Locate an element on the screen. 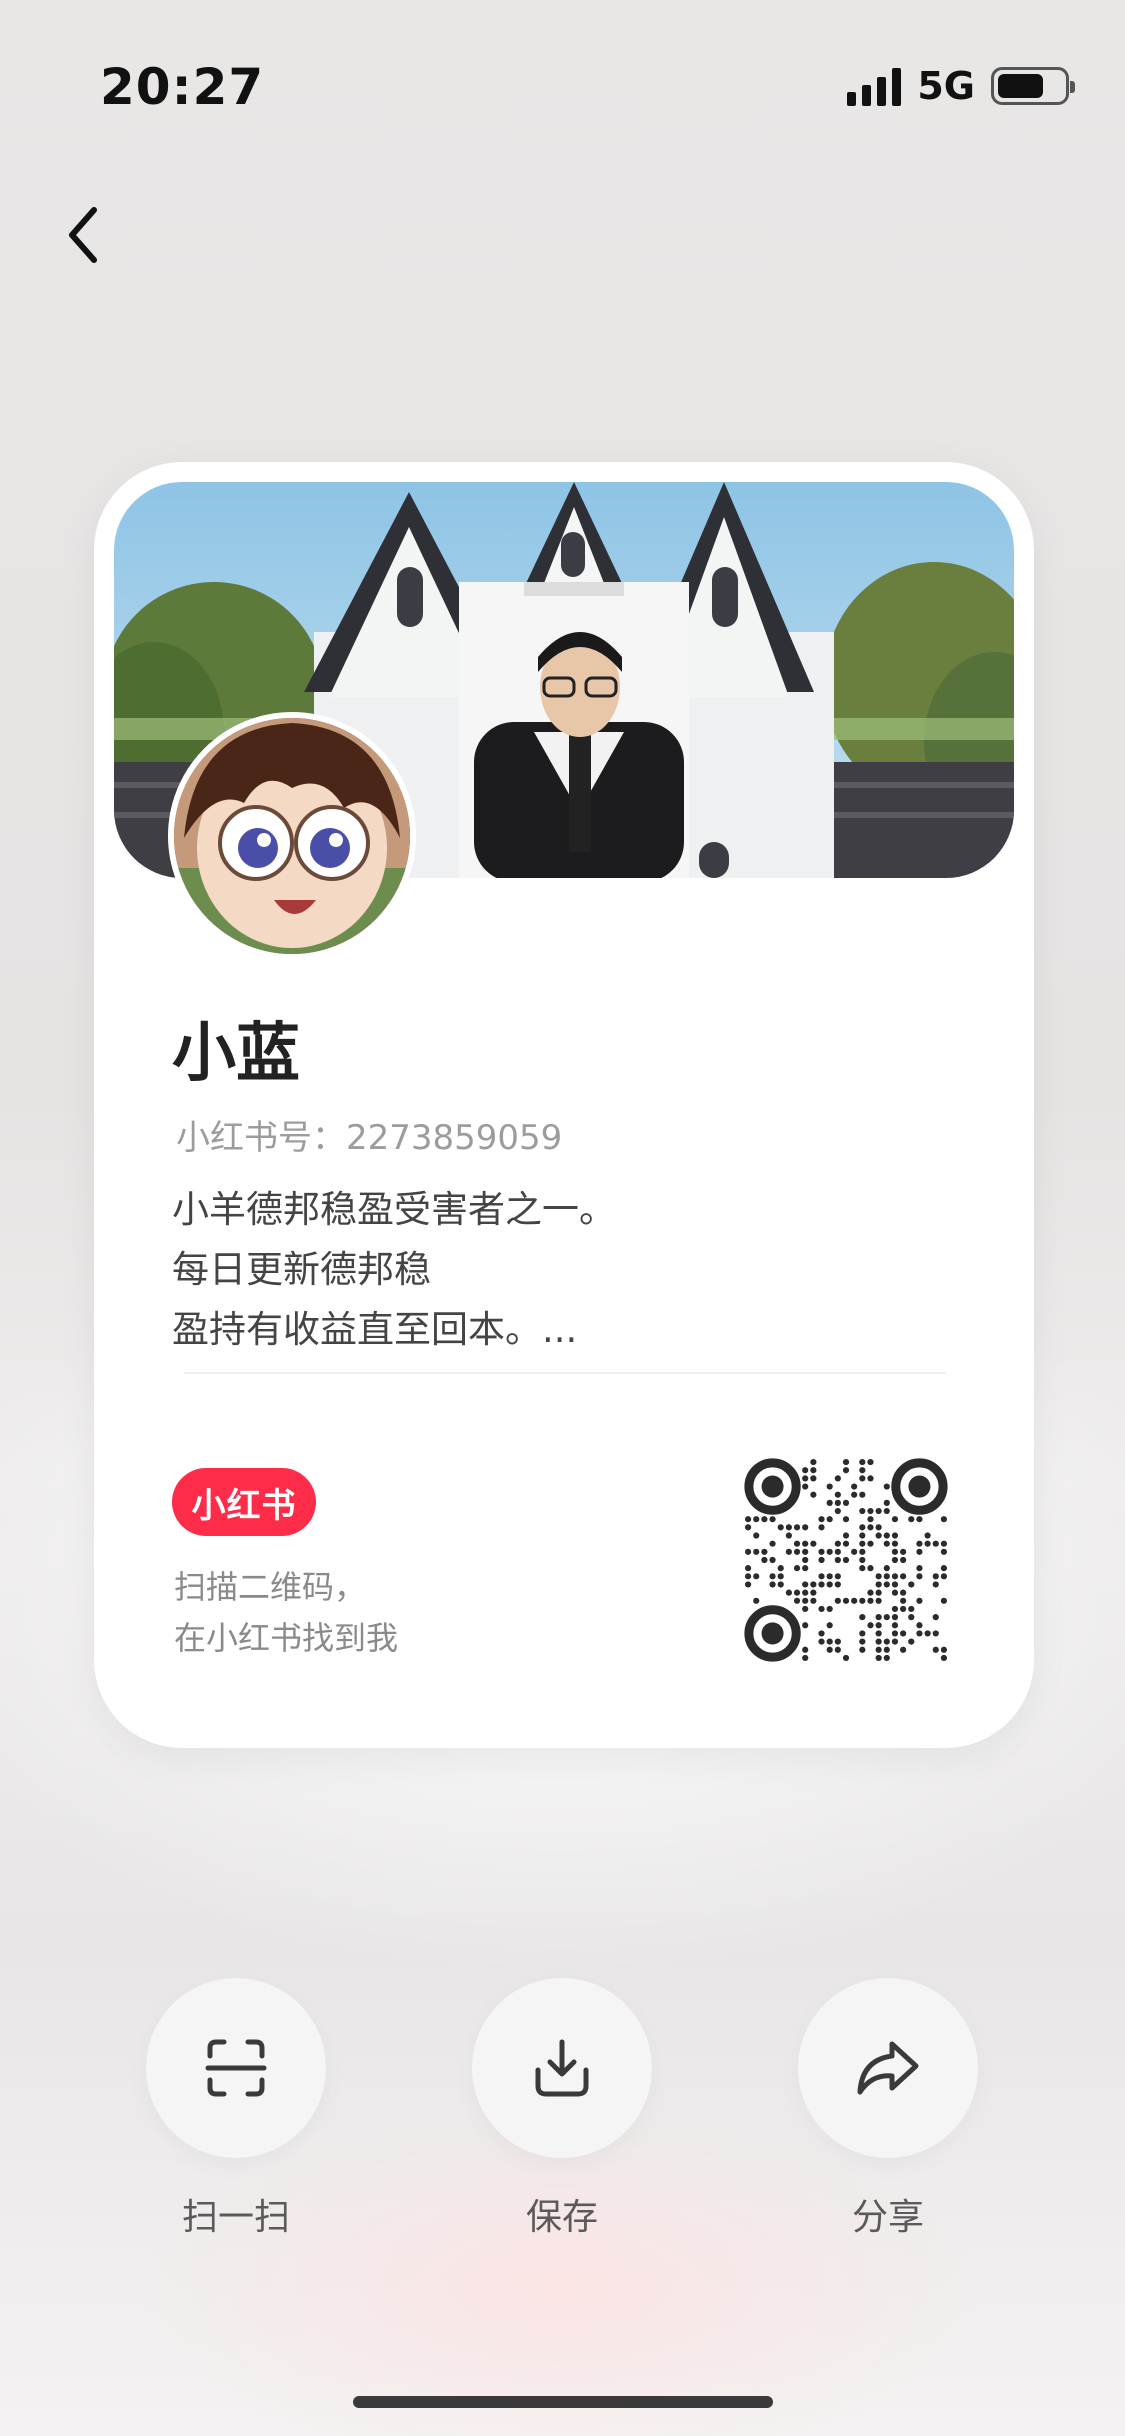 The height and width of the screenshot is (2436, 1125). battery-icon is located at coordinates (1033, 86).